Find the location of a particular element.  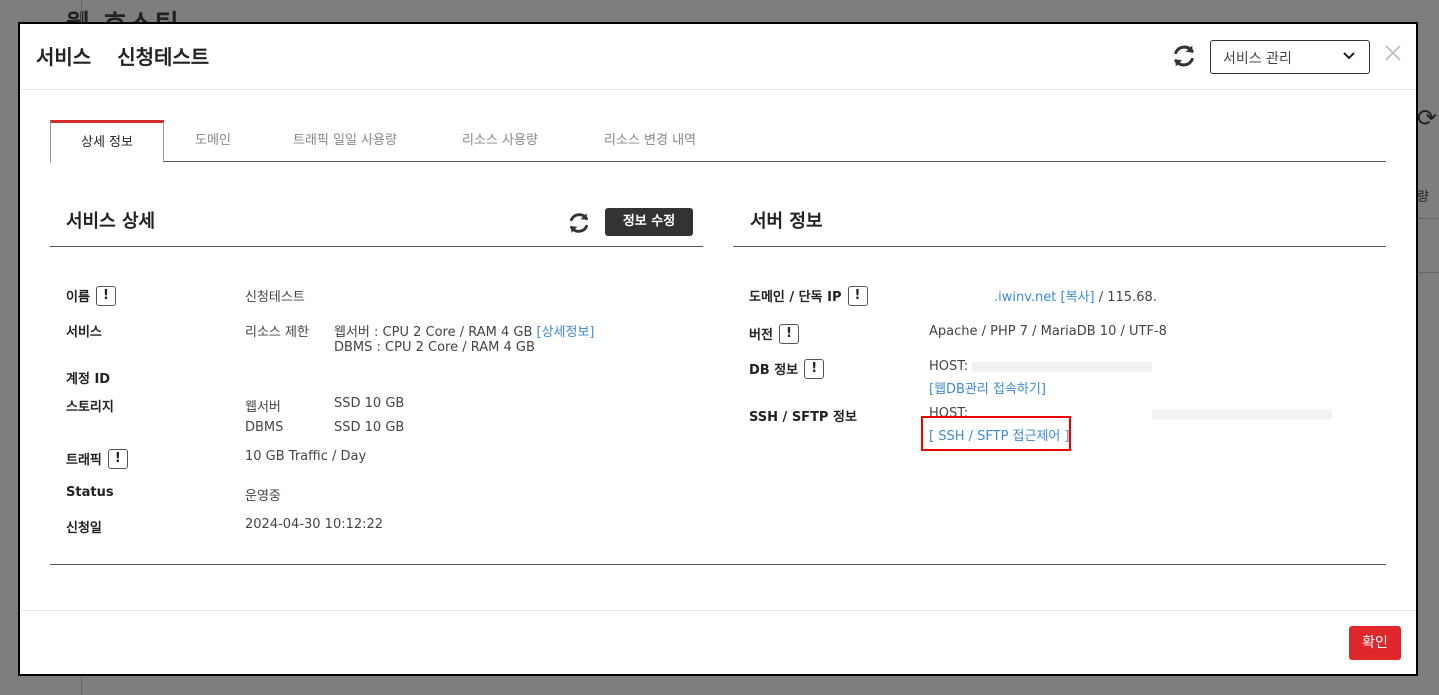

traffic-label: 트래픽! is located at coordinates (97, 459).